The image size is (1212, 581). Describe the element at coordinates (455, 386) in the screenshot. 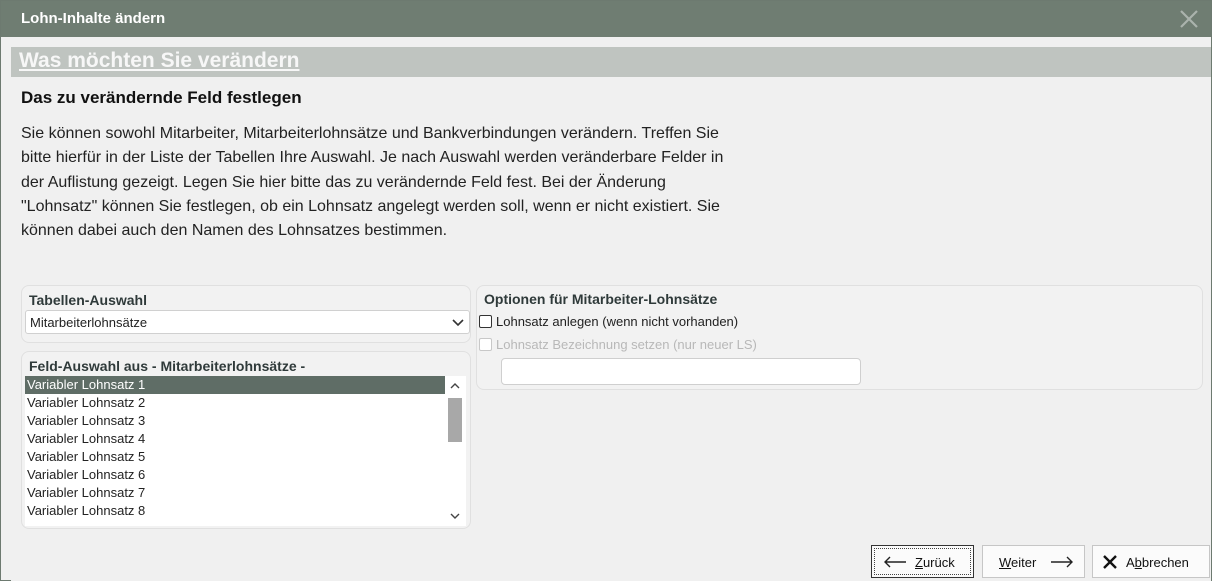

I see `scroll-up-icon` at that location.